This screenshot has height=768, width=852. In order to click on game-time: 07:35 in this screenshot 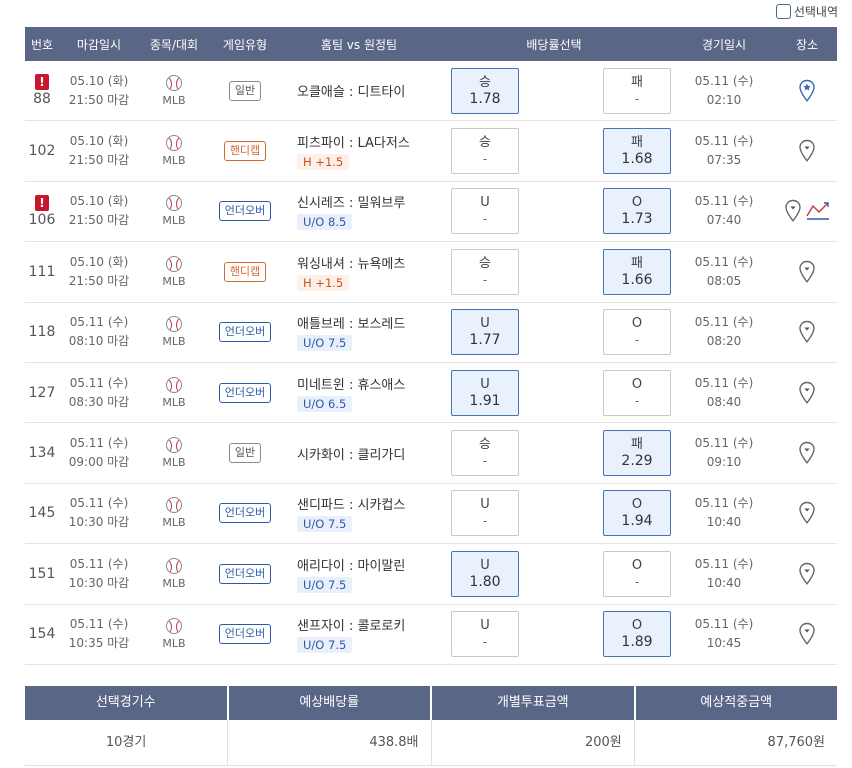, I will do `click(724, 160)`.